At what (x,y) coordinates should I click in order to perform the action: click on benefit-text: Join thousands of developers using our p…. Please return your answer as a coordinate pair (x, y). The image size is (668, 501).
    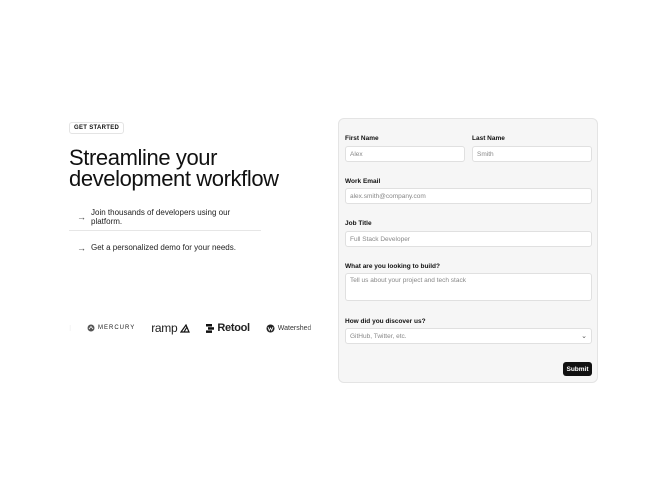
    Looking at the image, I should click on (161, 216).